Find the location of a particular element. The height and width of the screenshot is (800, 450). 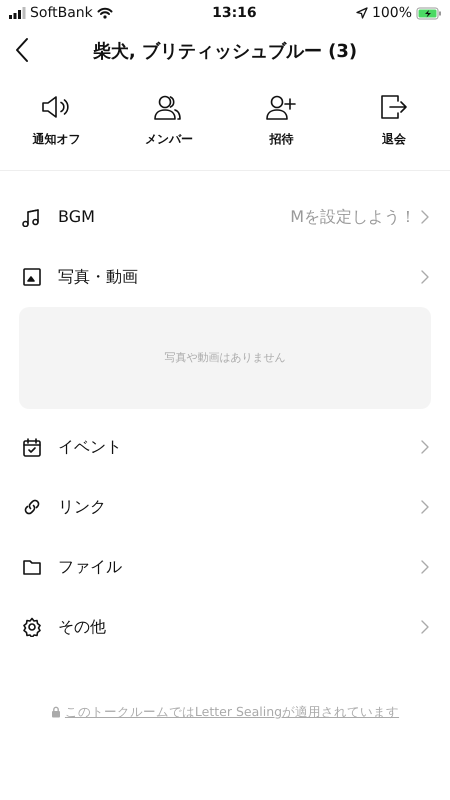

carrier-name: SoftBank is located at coordinates (61, 13).